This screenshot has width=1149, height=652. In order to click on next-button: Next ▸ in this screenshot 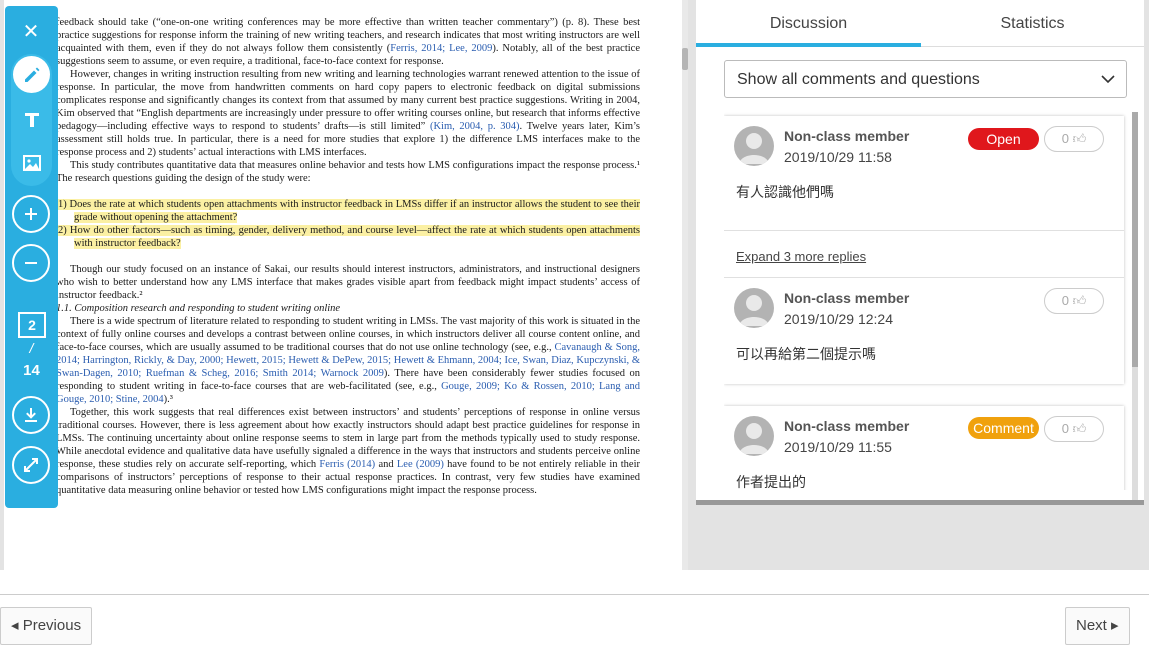, I will do `click(1097, 626)`.